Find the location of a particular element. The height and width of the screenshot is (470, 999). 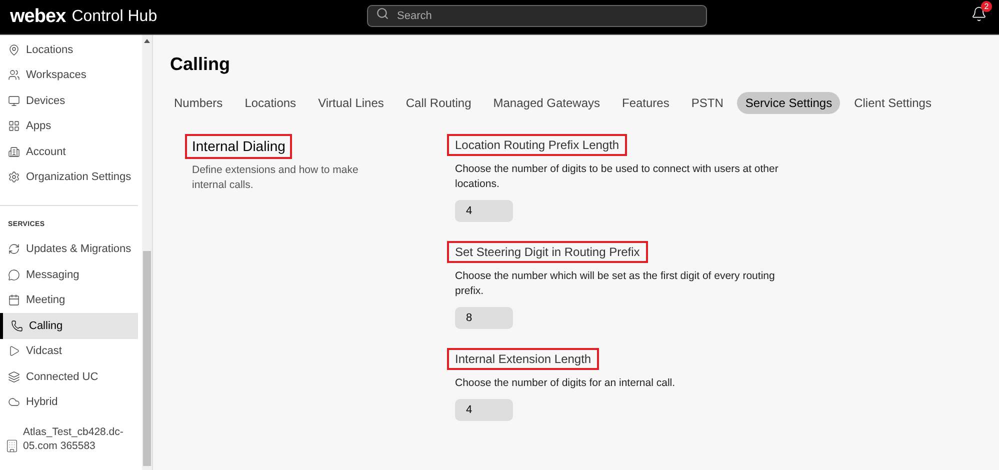

section-description: Define extensions and how to make internal calls. is located at coordinates (275, 178).